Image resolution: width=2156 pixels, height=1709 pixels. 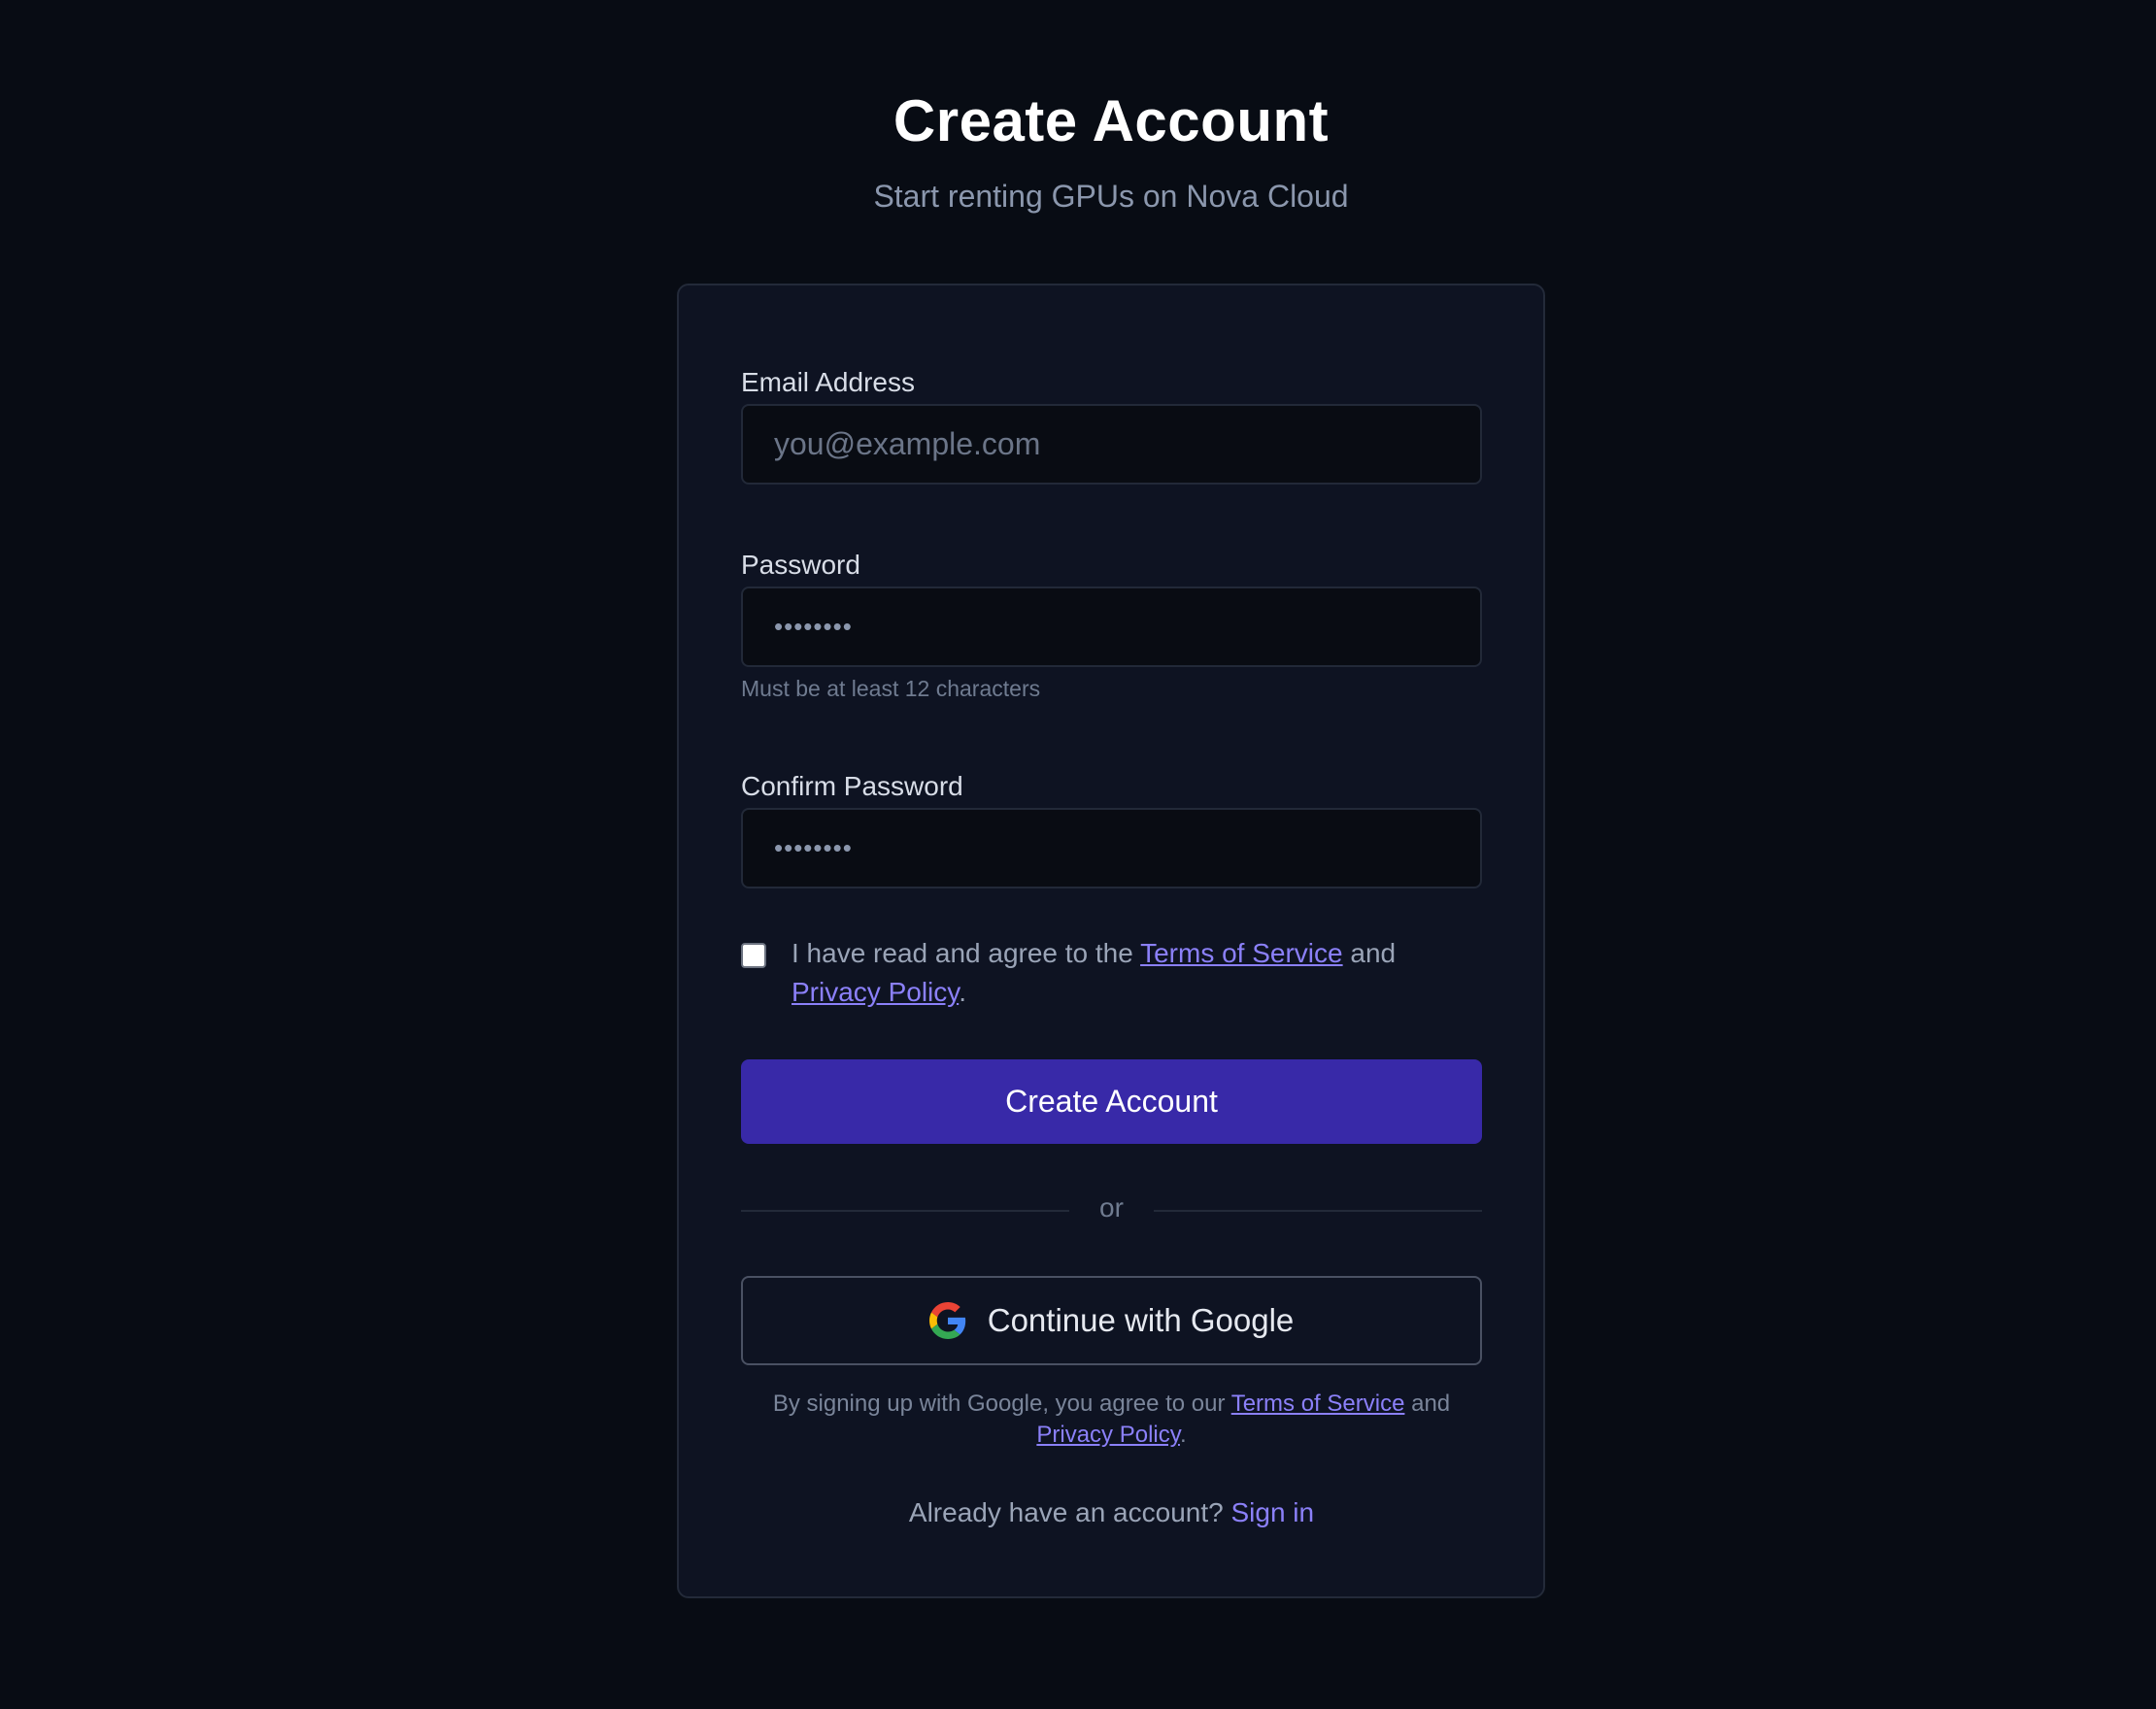 What do you see at coordinates (1111, 1207) in the screenshot?
I see `divider-or: or` at bounding box center [1111, 1207].